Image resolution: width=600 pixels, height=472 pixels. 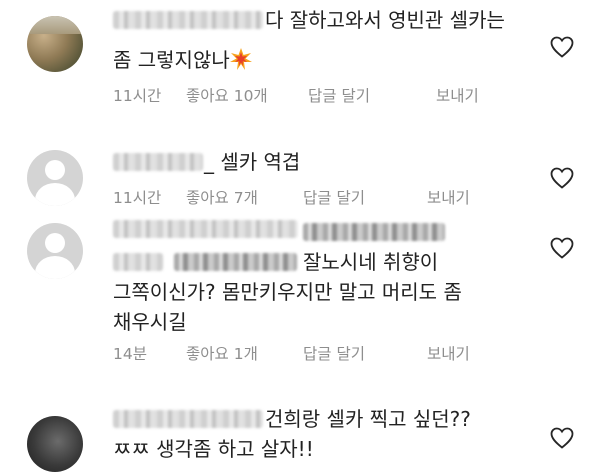 I want to click on avatar-photo-sky, so click(x=55, y=25).